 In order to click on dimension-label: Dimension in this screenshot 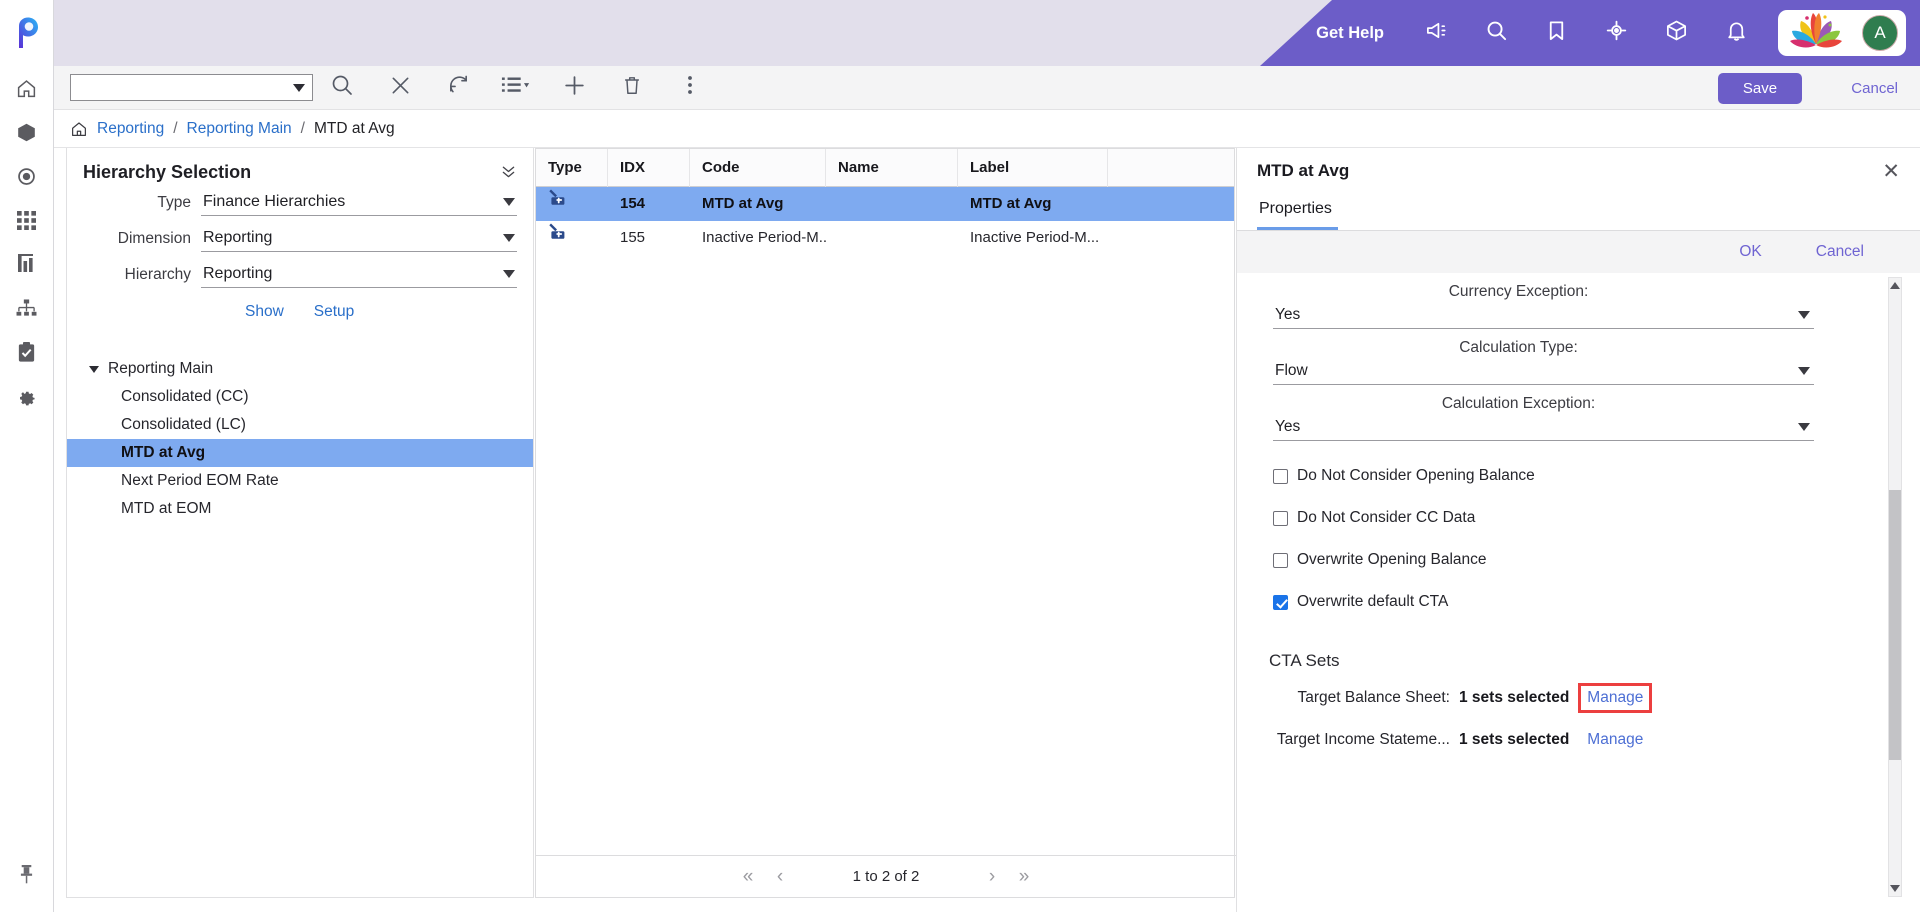, I will do `click(154, 238)`.